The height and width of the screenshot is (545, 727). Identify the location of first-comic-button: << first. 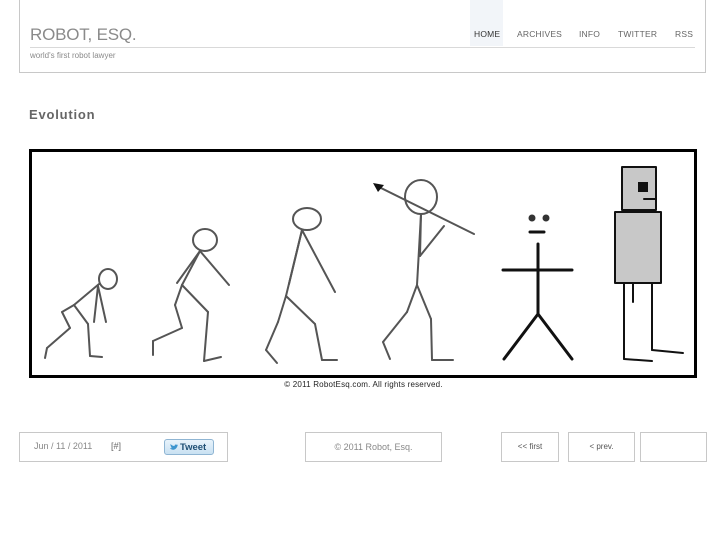
(530, 447).